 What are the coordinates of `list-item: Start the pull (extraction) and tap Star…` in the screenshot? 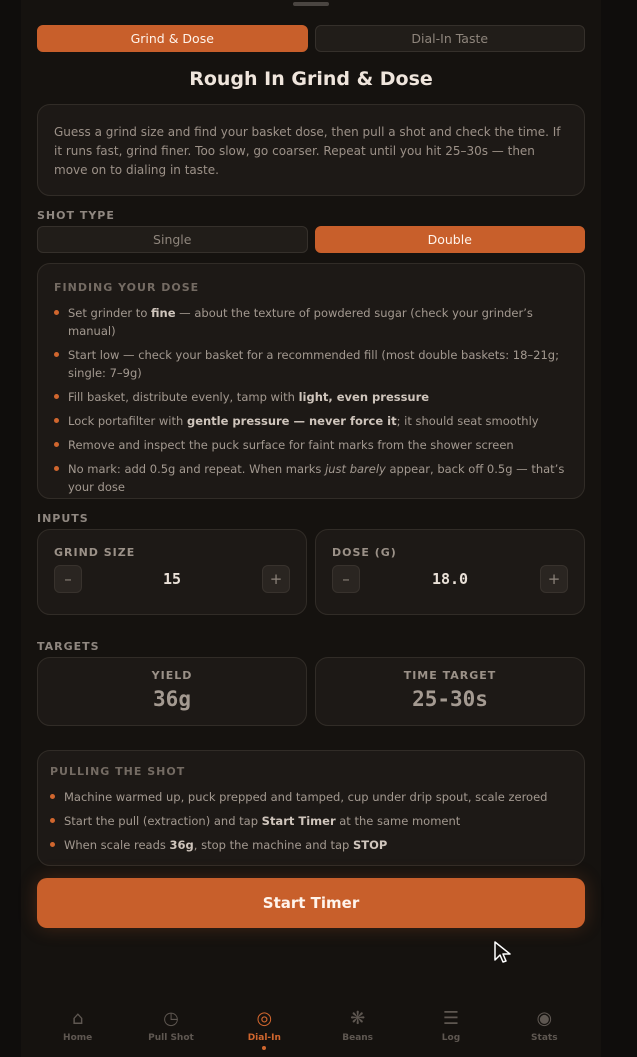 It's located at (311, 821).